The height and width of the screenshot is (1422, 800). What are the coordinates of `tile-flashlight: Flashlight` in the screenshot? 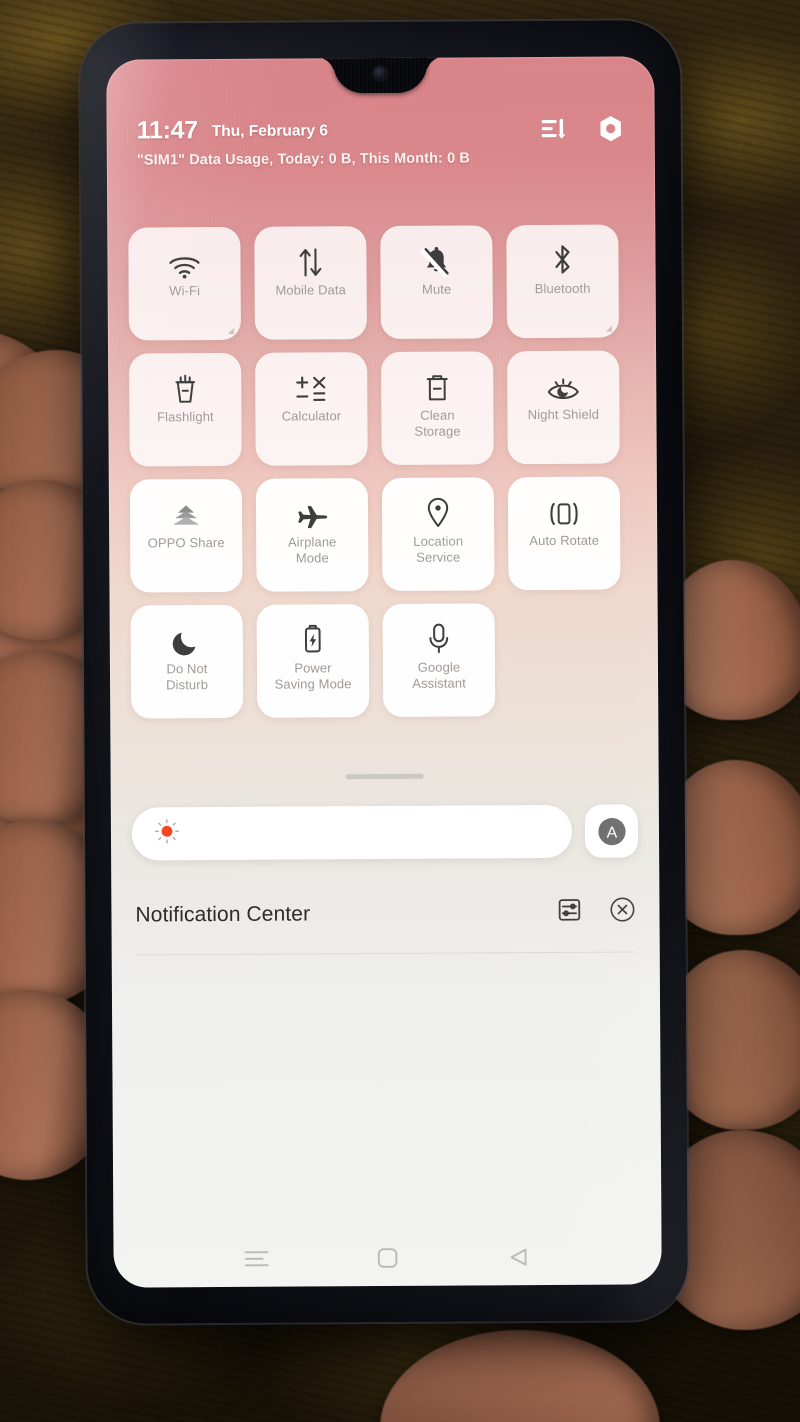 It's located at (185, 409).